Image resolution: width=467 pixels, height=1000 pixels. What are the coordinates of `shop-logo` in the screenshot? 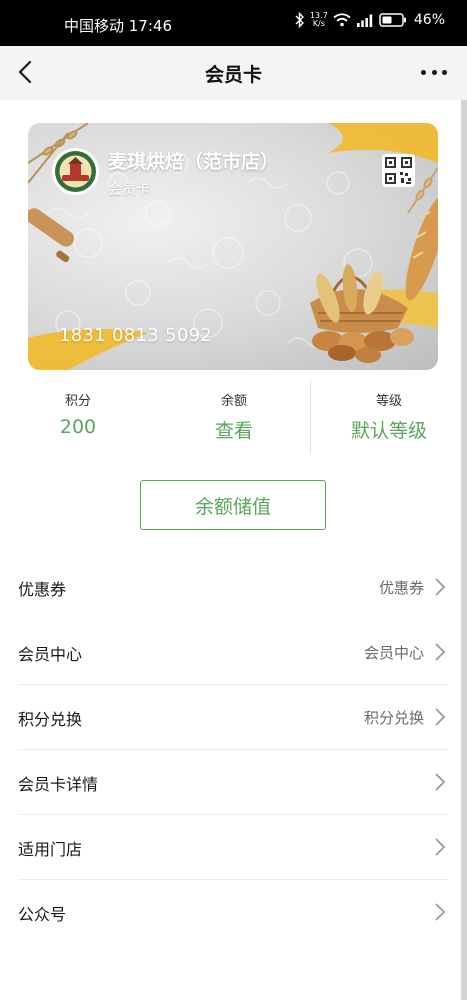 It's located at (75, 171).